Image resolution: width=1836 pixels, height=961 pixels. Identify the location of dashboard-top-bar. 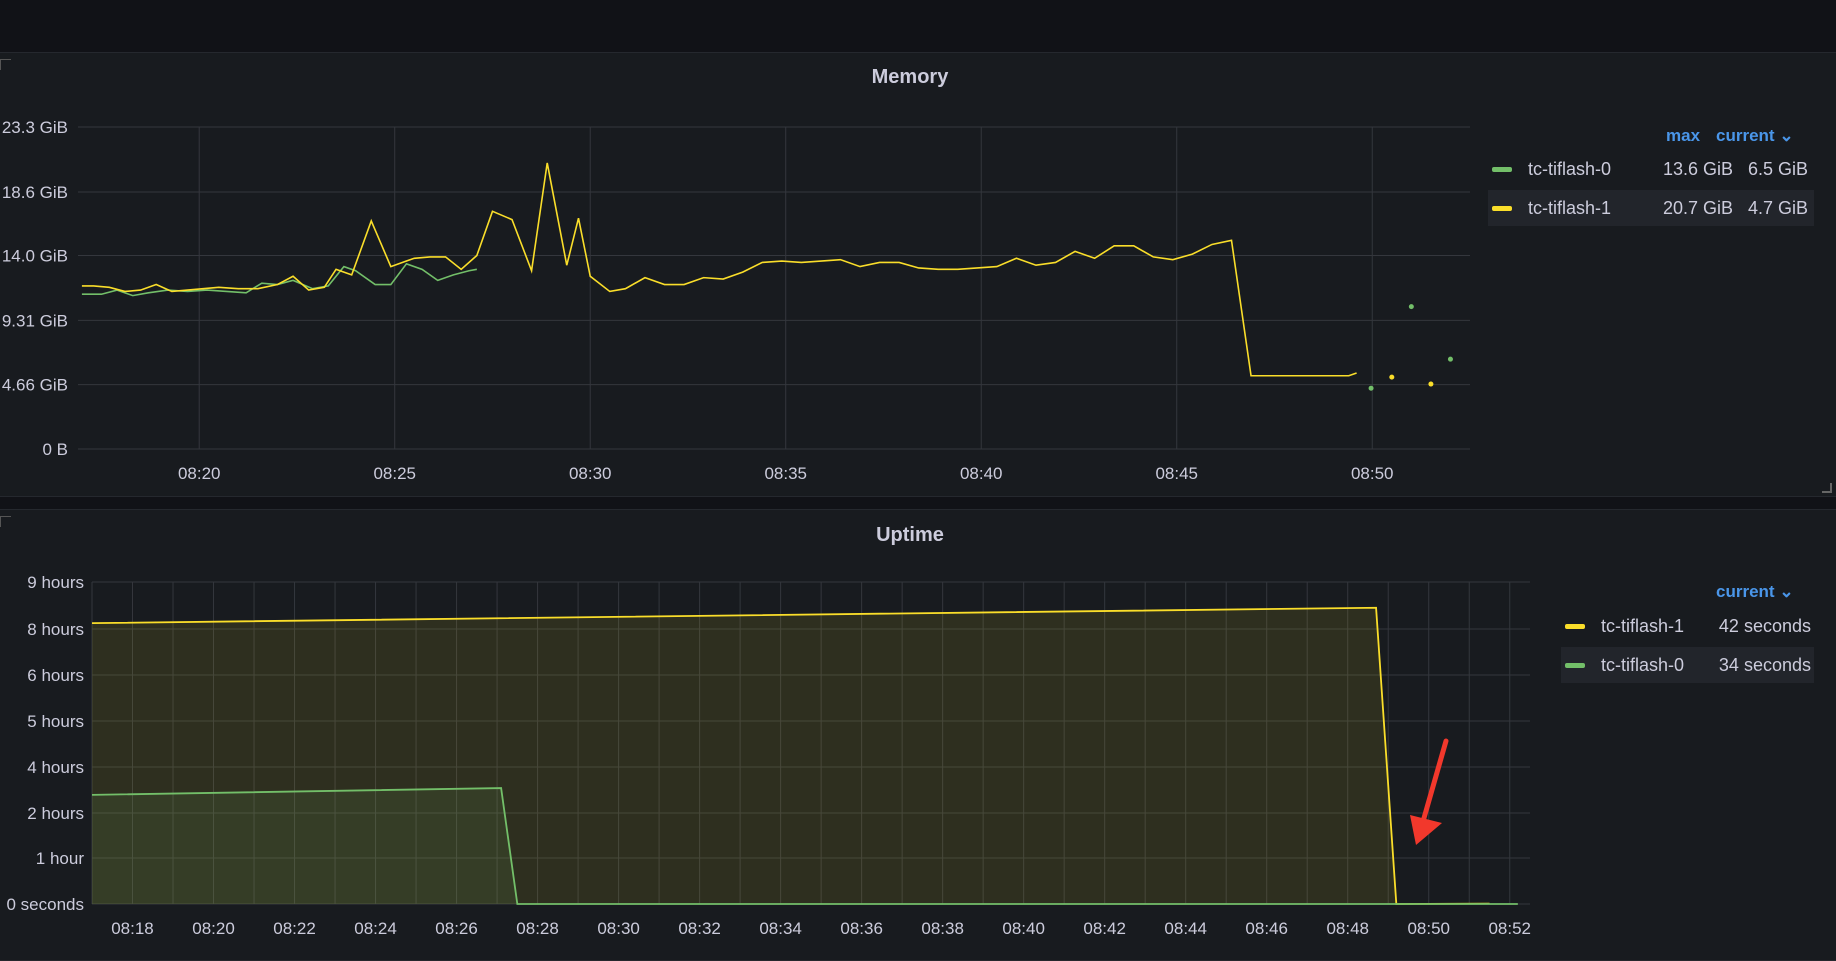
(918, 26).